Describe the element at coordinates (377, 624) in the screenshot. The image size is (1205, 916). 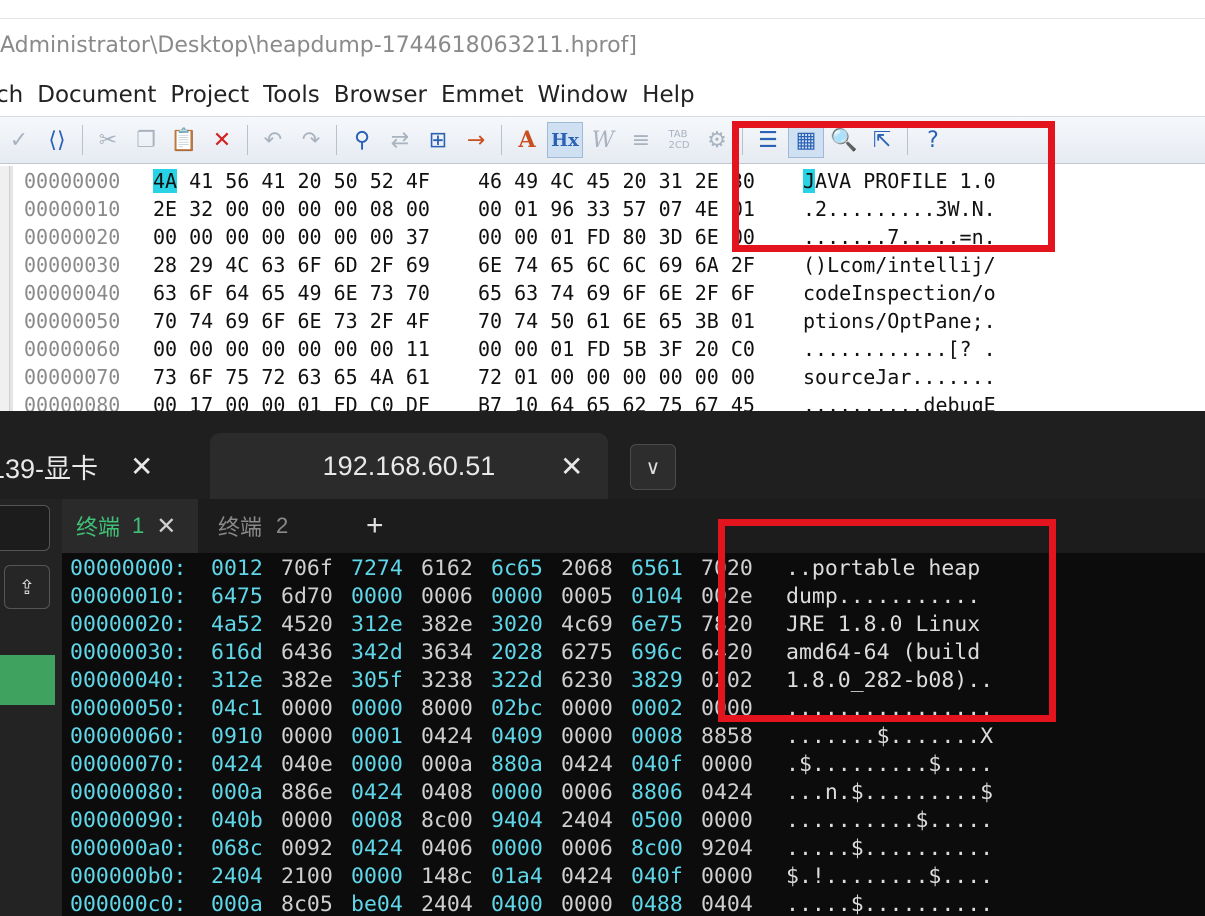
I see `terminal-hex-word: 312e` at that location.